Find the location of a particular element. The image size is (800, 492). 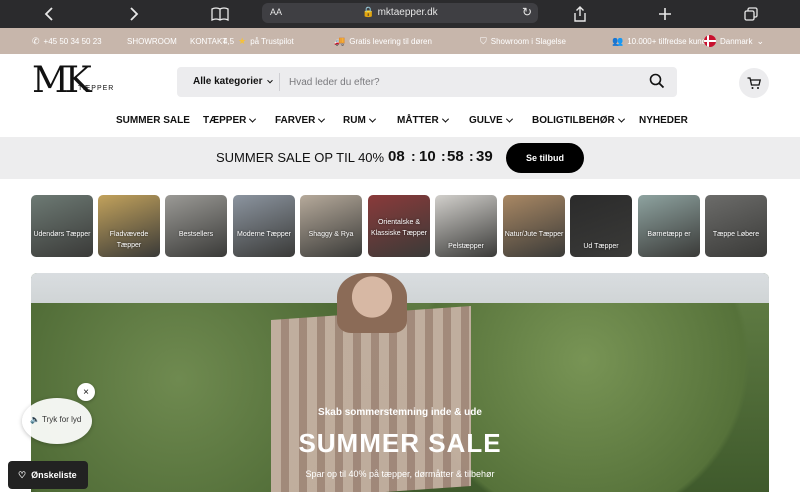

category-label: Orientalske & Klassiske Tæpper is located at coordinates (399, 228).